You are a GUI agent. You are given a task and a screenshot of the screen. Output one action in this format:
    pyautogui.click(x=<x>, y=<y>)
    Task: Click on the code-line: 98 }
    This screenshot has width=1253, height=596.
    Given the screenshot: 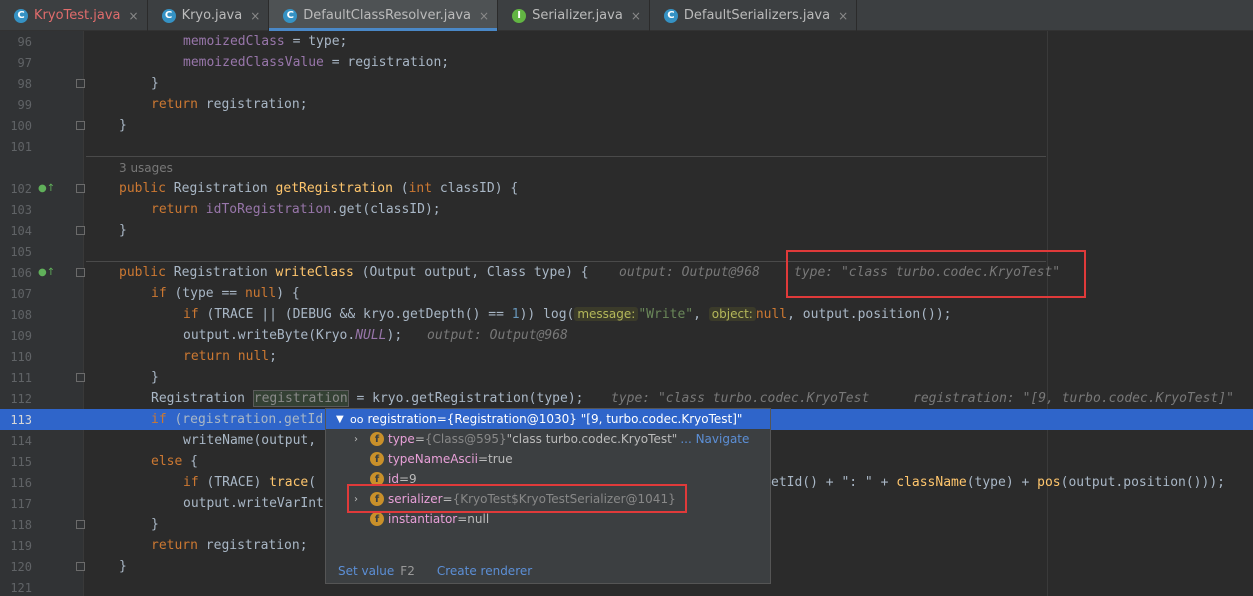 What is the action you would take?
    pyautogui.click(x=626, y=83)
    